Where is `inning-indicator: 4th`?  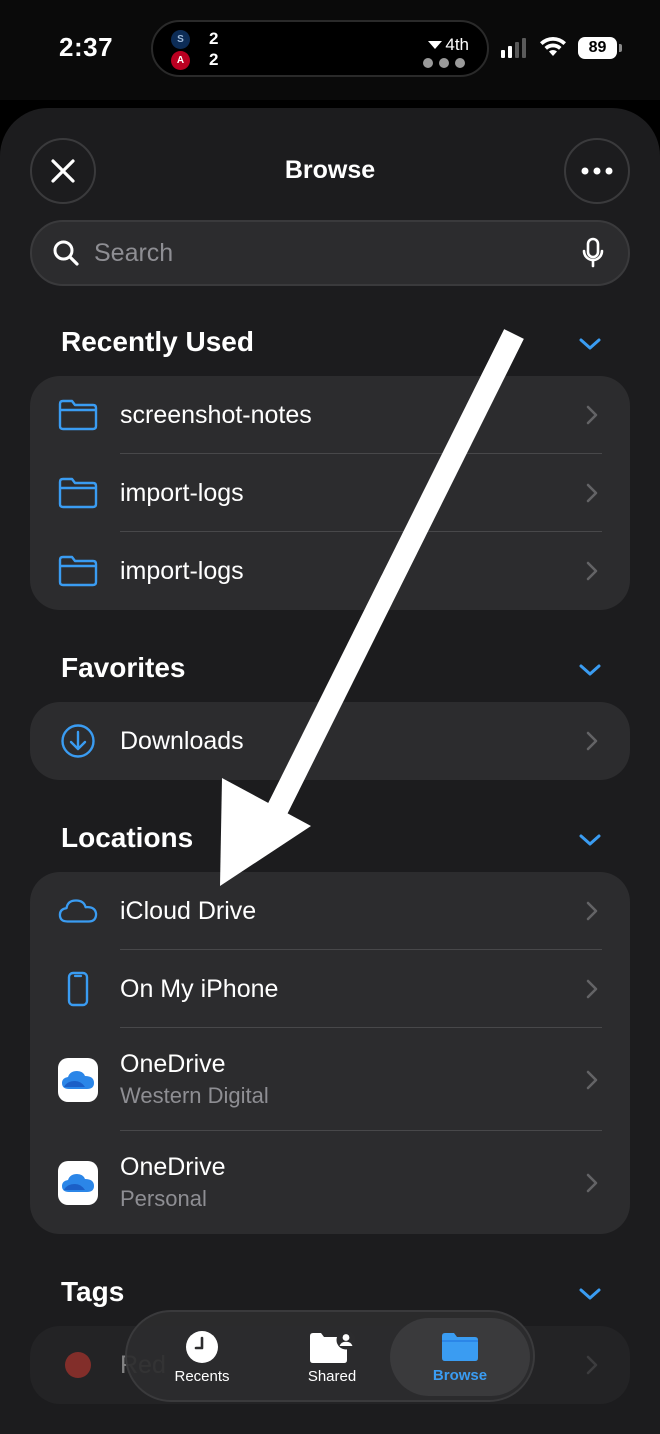
inning-indicator: 4th is located at coordinates (448, 45).